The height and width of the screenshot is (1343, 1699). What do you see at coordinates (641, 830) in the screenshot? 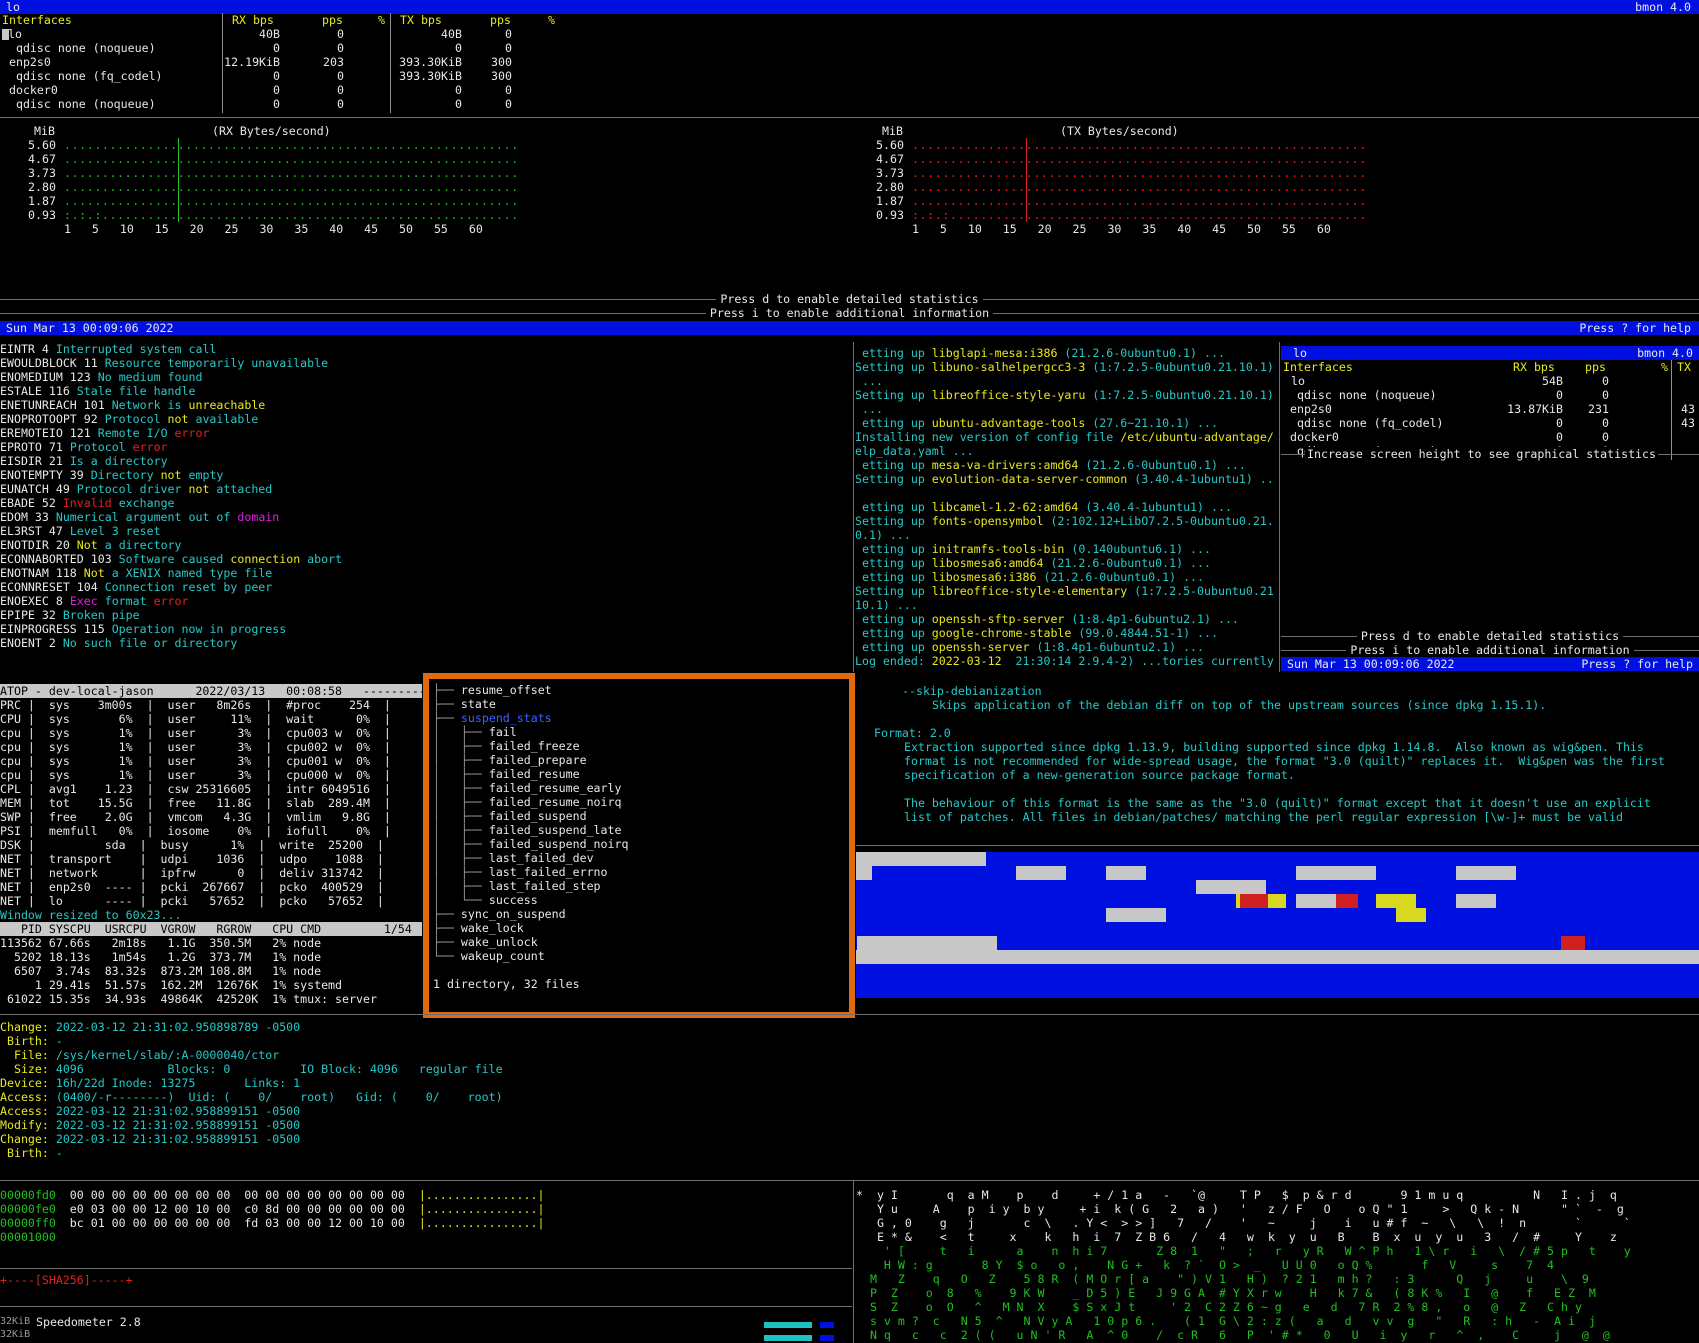
I see `tree-item: │ ├── failed_suspend_late` at bounding box center [641, 830].